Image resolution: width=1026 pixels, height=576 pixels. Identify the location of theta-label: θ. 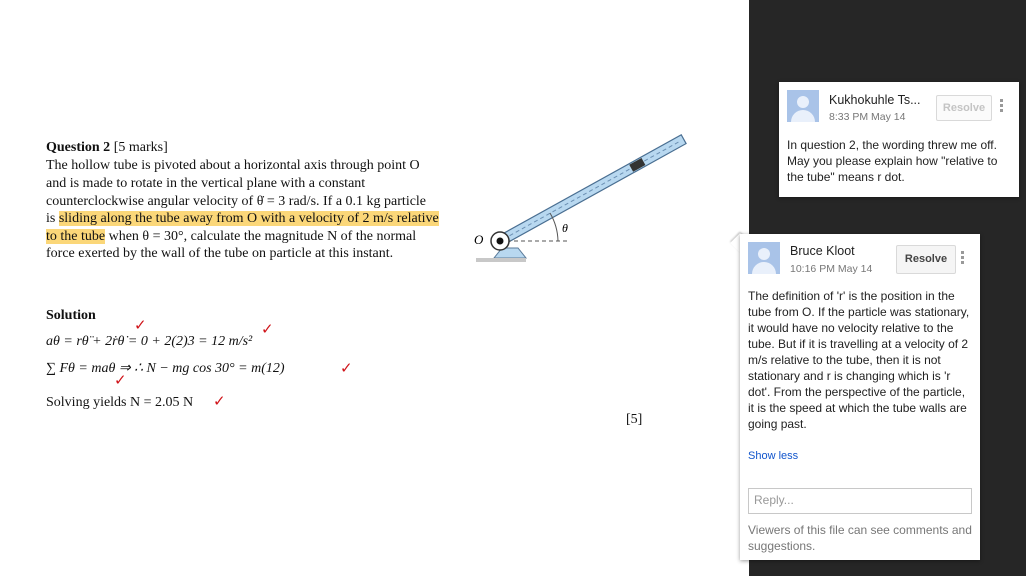
(565, 228).